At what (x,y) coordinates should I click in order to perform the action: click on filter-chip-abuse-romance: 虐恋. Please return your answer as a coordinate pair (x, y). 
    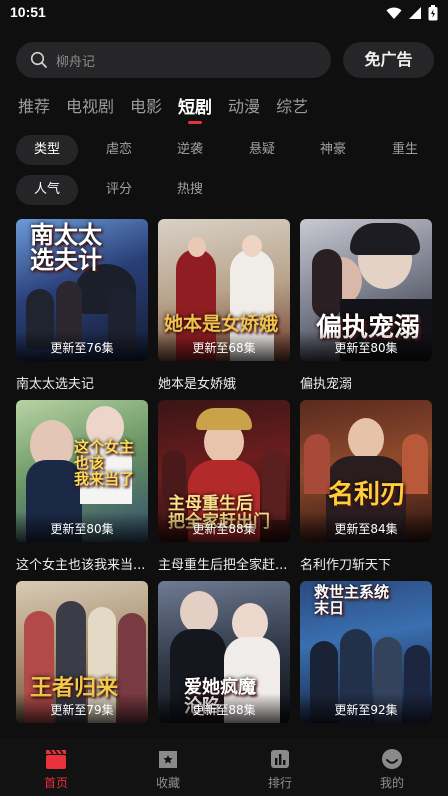
    Looking at the image, I should click on (119, 150).